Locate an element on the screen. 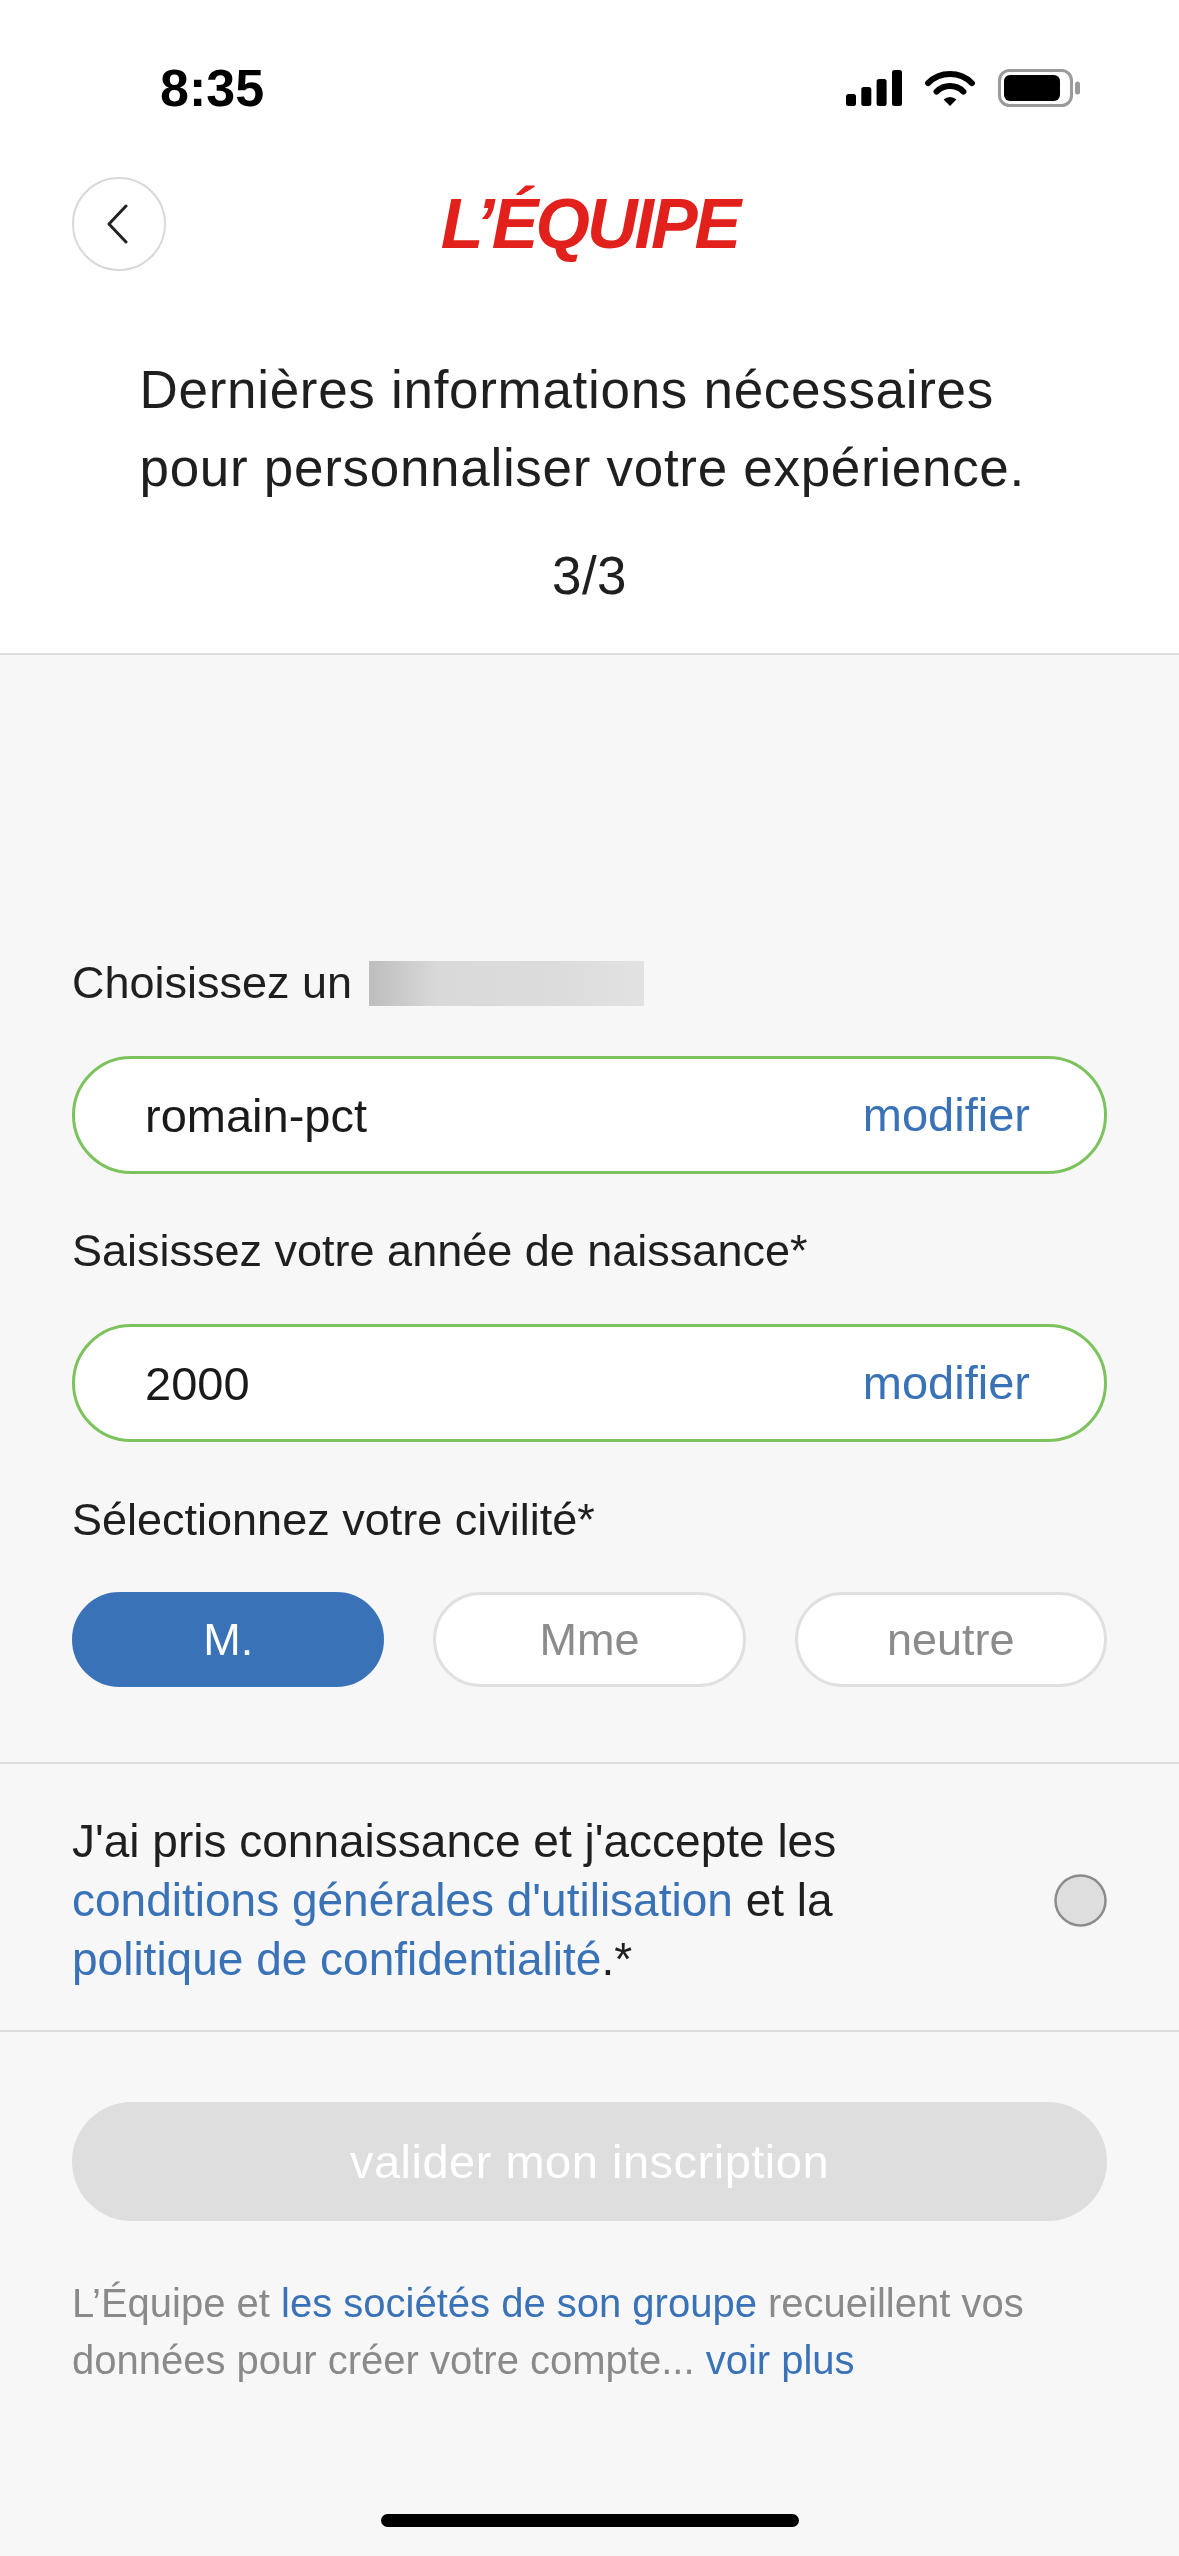 The width and height of the screenshot is (1179, 2556). terms-link: conditions générales d'utilisation is located at coordinates (402, 1900).